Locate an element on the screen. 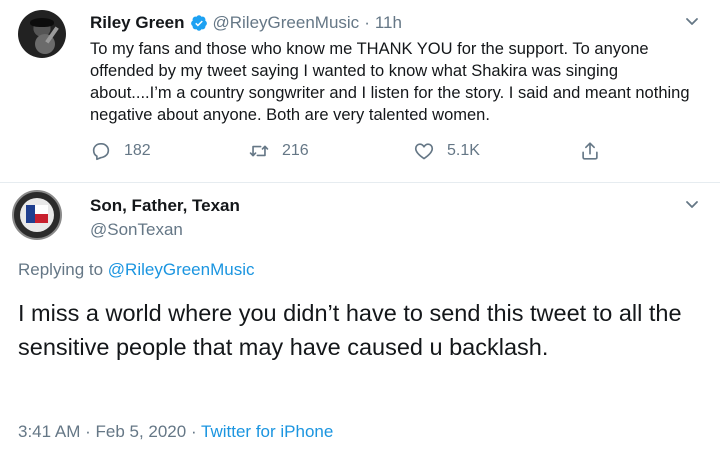 Image resolution: width=720 pixels, height=461 pixels. tweet-actions: 182 216 5.1K is located at coordinates (355, 153).